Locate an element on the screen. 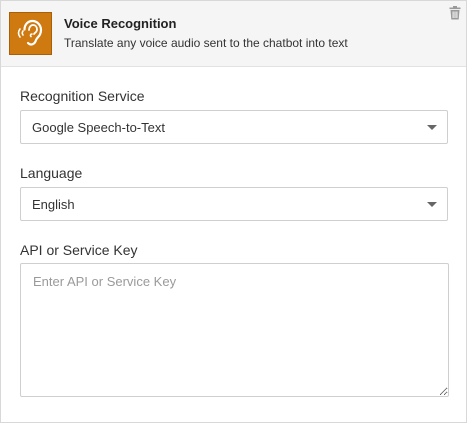 The height and width of the screenshot is (423, 467). recognition-service-value: Google Speech-to-Text is located at coordinates (98, 127).